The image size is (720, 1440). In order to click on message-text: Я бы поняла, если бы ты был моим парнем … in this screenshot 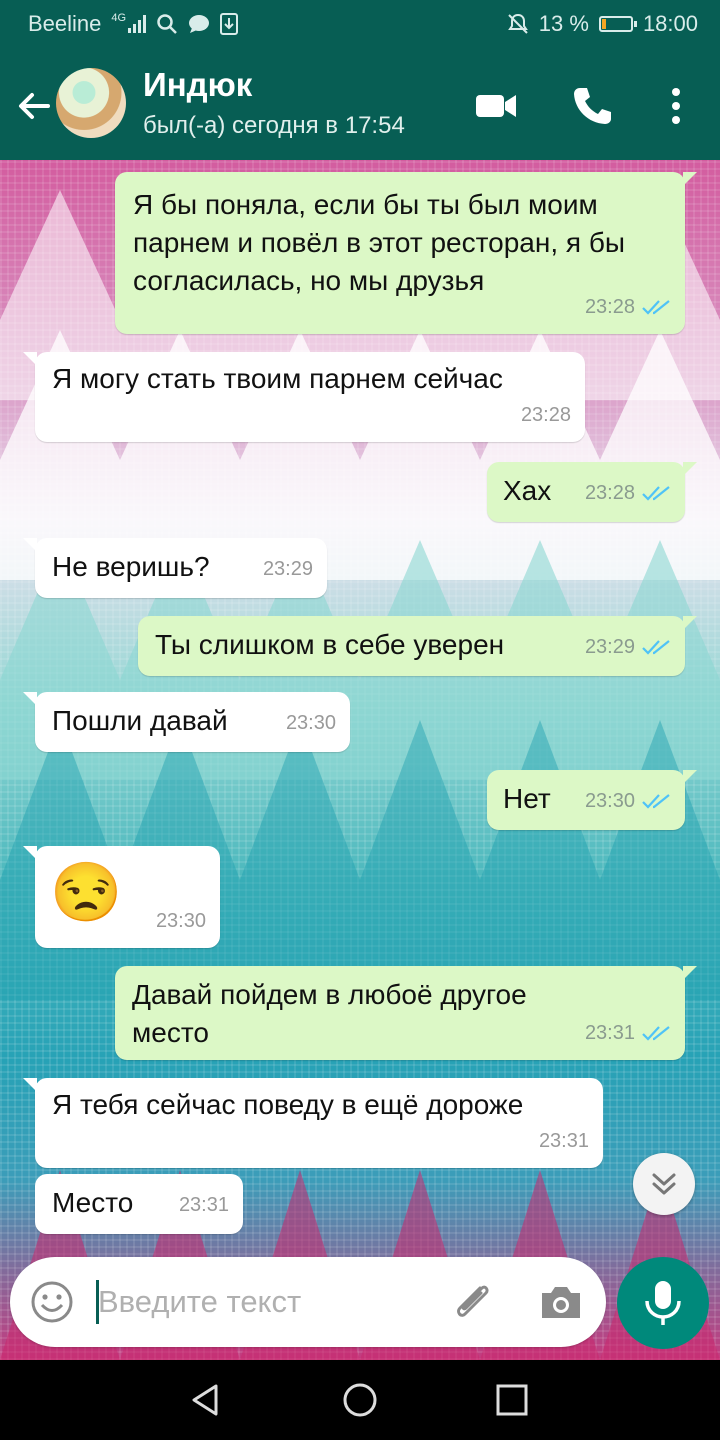, I will do `click(379, 242)`.